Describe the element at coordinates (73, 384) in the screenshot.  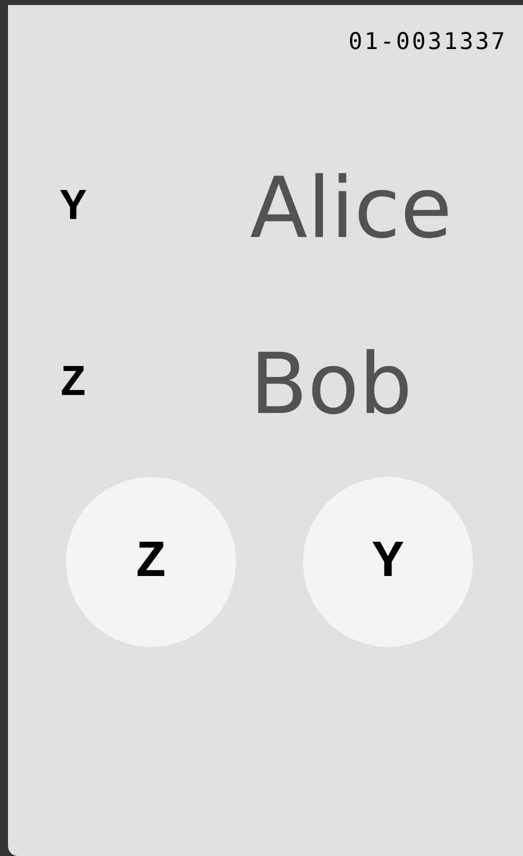
I see `key-letter: Z` at that location.